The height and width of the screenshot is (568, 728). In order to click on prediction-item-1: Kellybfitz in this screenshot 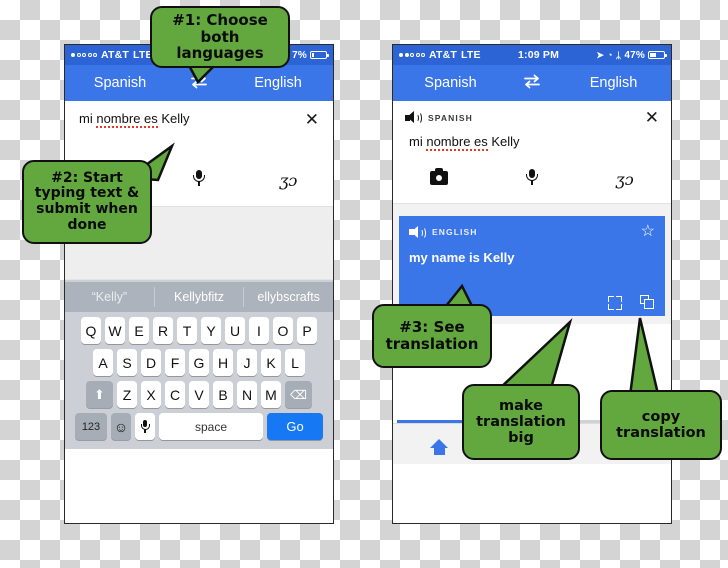, I will do `click(199, 297)`.